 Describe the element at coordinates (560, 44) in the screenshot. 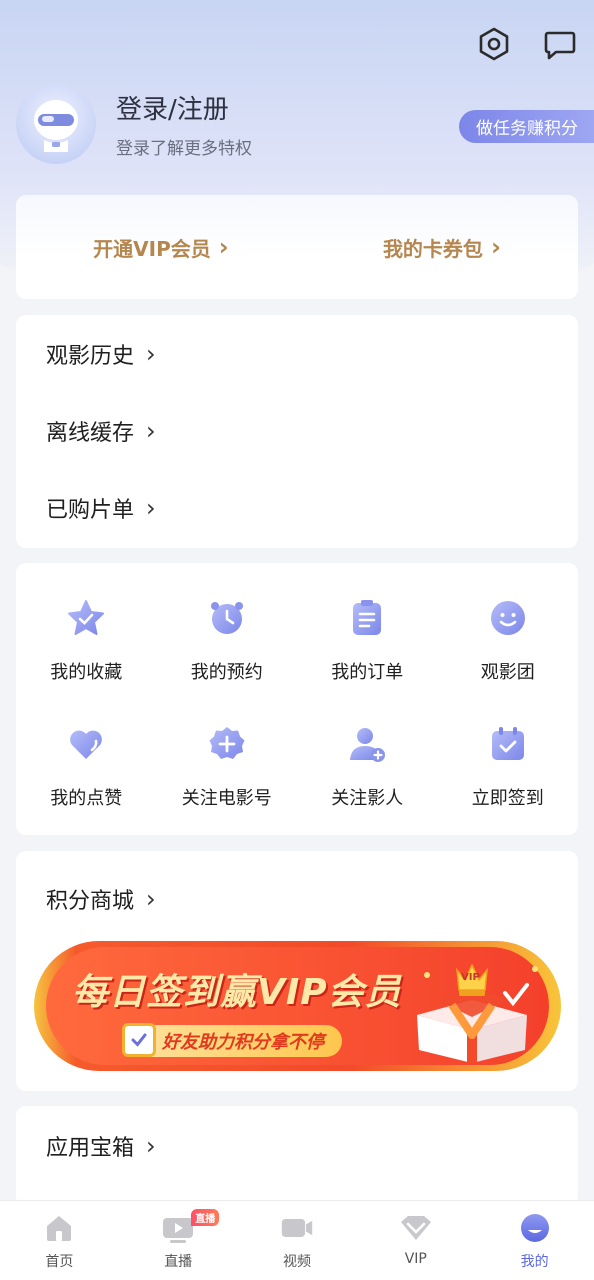

I see `message-icon` at that location.